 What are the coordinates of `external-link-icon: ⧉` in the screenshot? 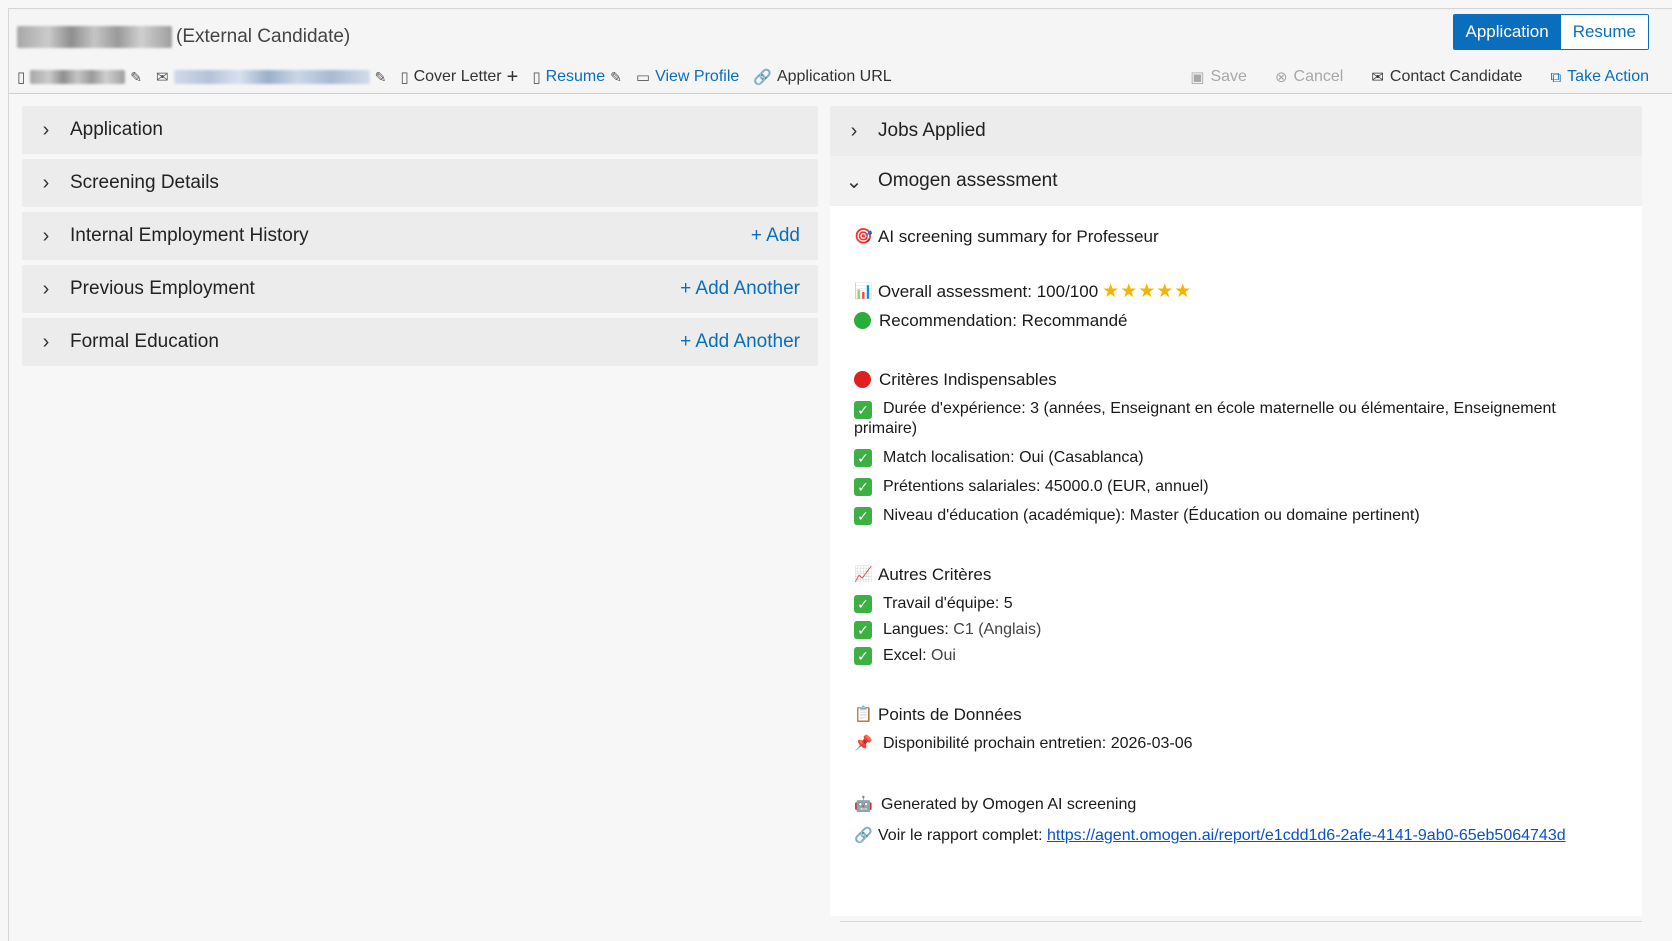 It's located at (1556, 77).